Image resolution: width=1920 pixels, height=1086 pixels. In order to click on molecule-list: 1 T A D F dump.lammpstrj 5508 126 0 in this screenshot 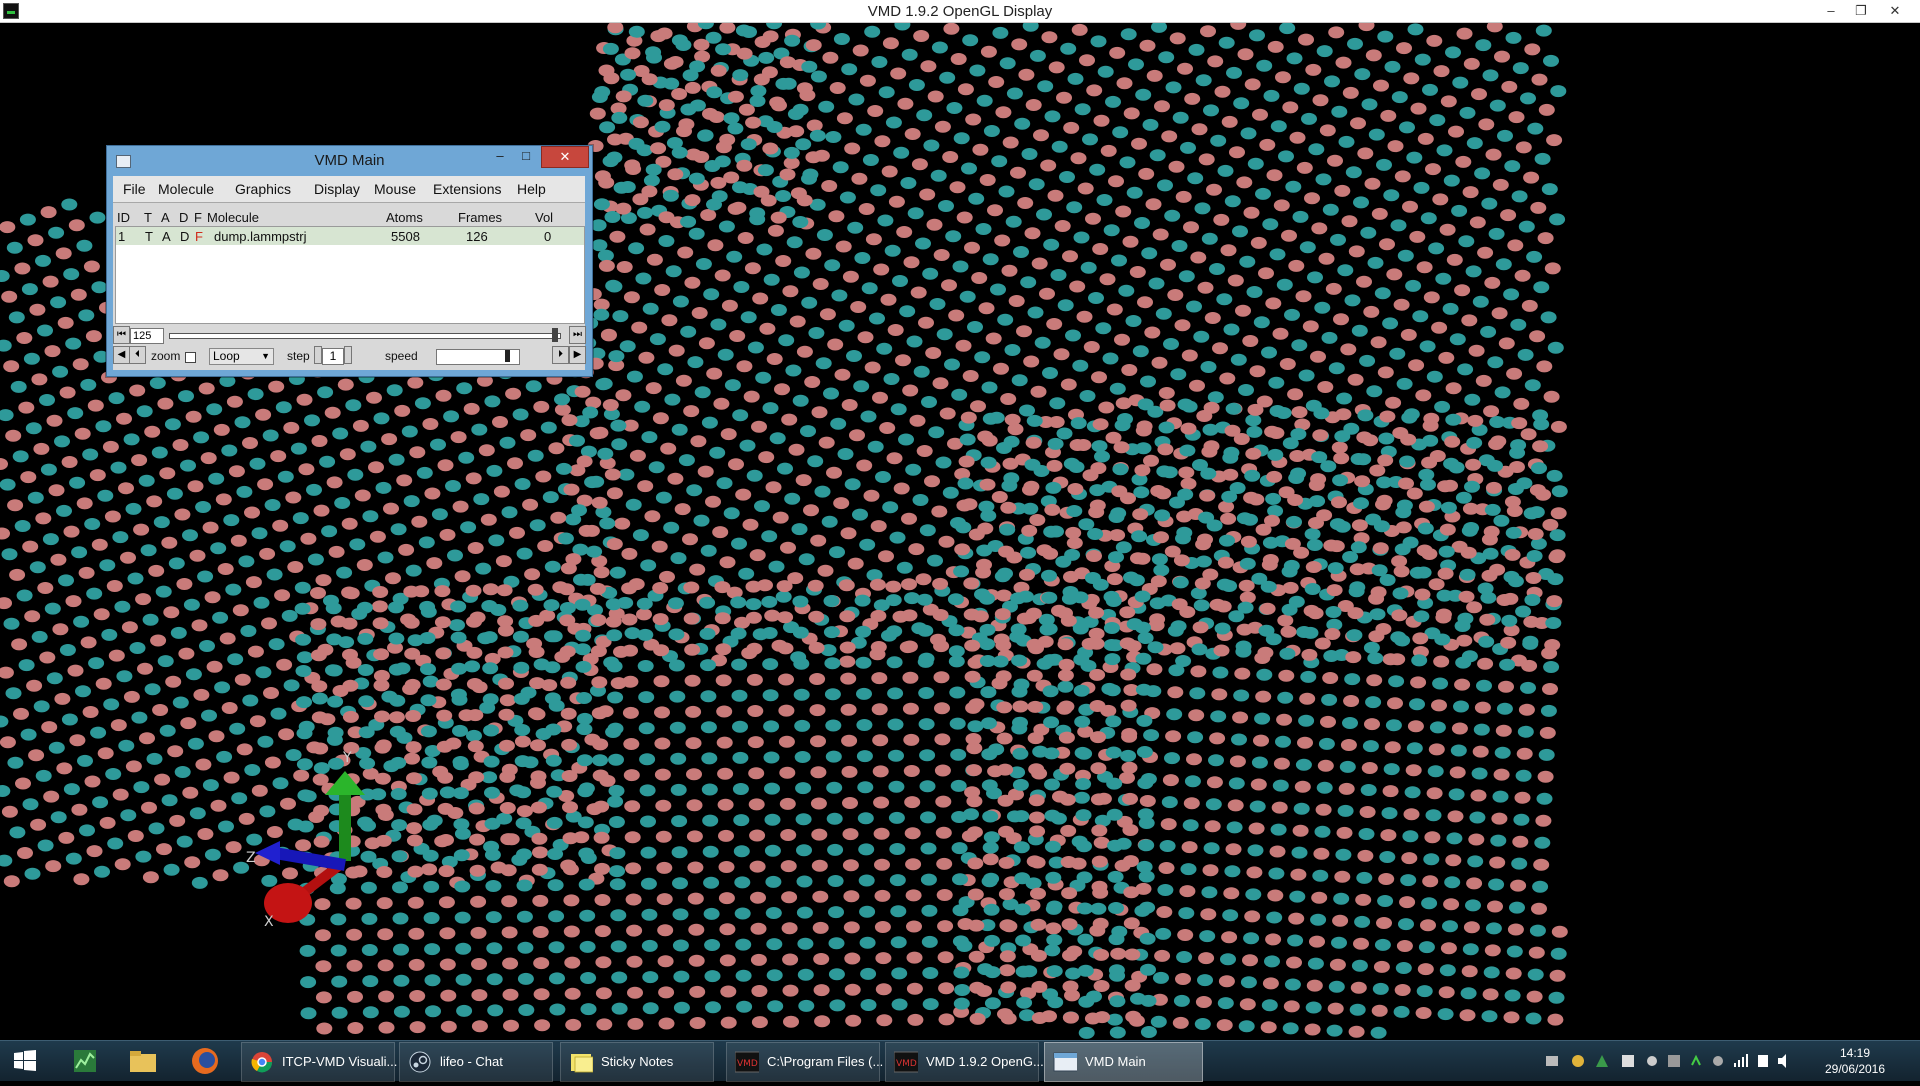, I will do `click(350, 275)`.